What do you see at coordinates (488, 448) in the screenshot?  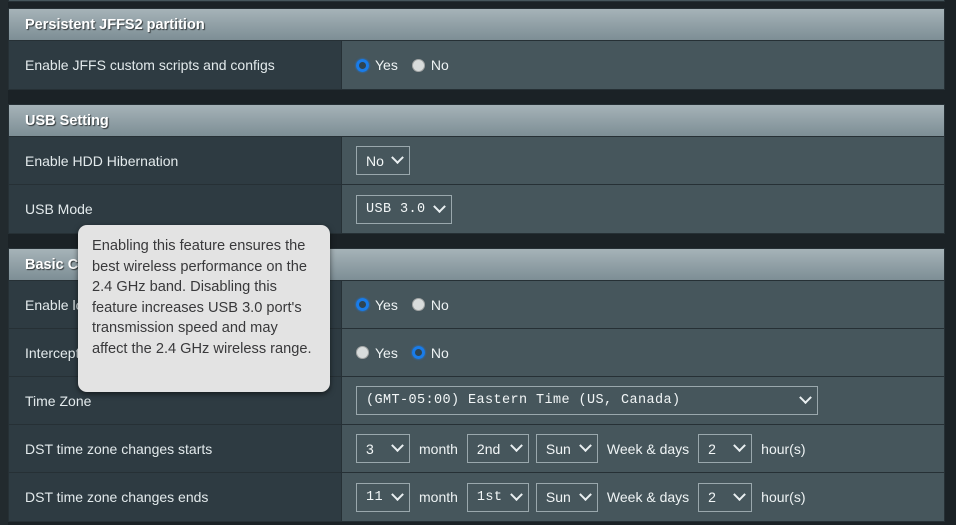 I see `select-value: 2nd` at bounding box center [488, 448].